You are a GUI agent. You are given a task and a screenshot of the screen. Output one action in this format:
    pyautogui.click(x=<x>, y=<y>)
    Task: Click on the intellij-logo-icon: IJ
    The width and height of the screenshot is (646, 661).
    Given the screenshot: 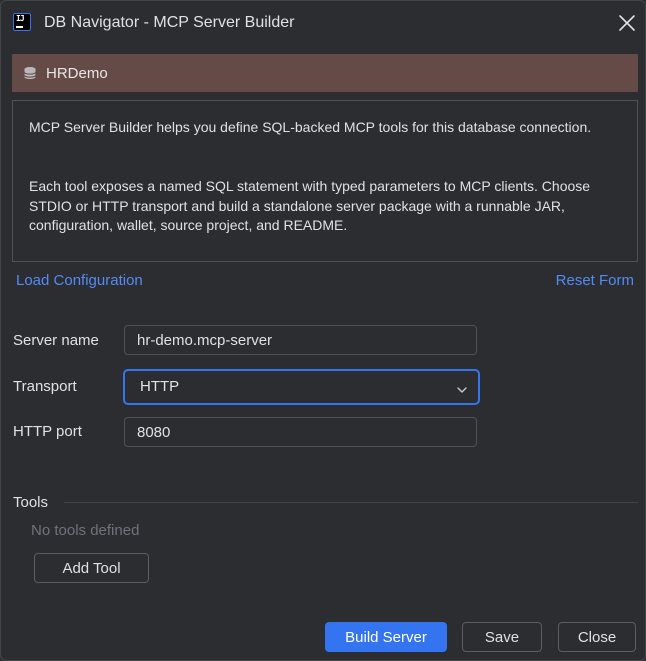 What is the action you would take?
    pyautogui.click(x=22, y=22)
    